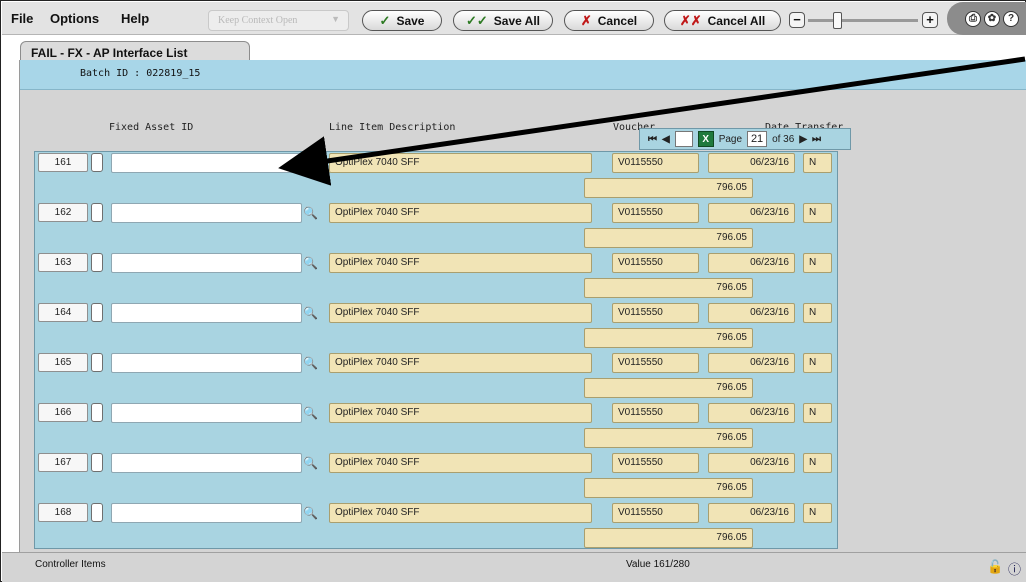  Describe the element at coordinates (135, 18) in the screenshot. I see `menu-help: Help` at that location.